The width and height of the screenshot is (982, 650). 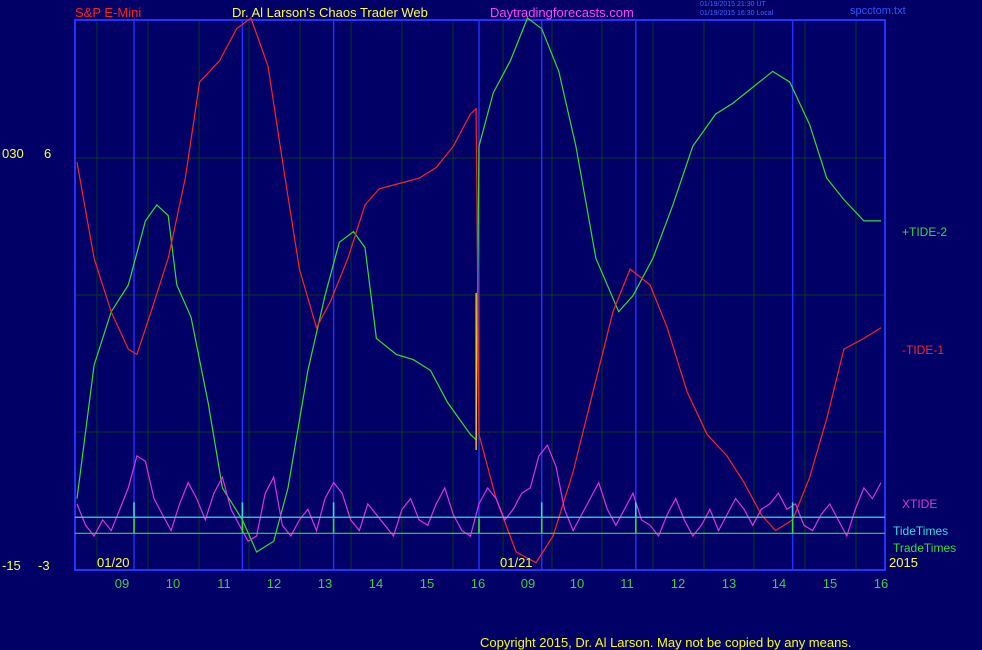 What do you see at coordinates (733, 4) in the screenshot?
I see `timestamp-ut: 01/19/2015 21:30 UT` at bounding box center [733, 4].